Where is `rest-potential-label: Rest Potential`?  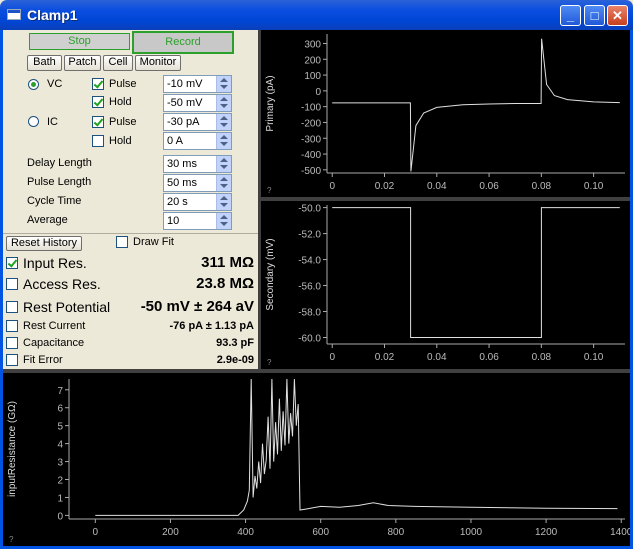
rest-potential-label: Rest Potential is located at coordinates (67, 307).